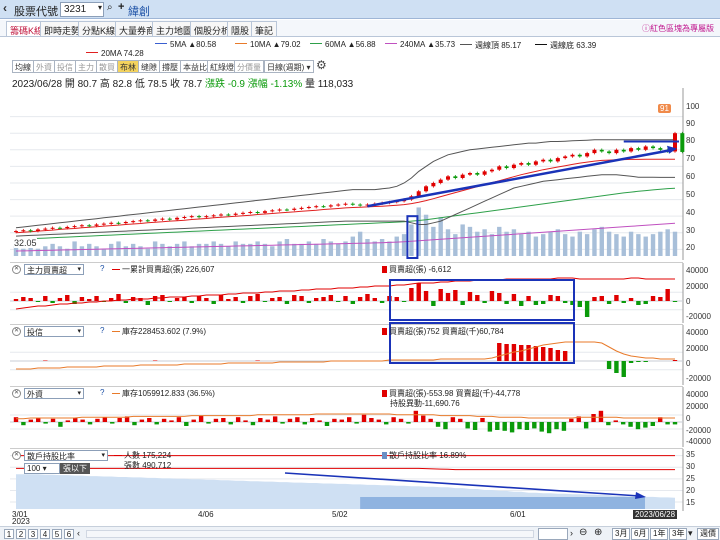 This screenshot has width=720, height=540. I want to click on indicator-select: 主力買賣超 ▾, so click(54, 269).